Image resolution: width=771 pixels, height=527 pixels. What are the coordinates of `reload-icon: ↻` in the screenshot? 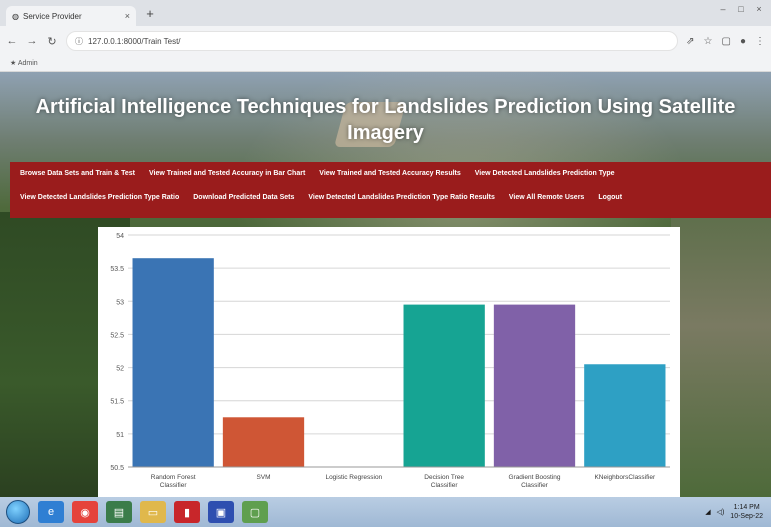 It's located at (52, 41).